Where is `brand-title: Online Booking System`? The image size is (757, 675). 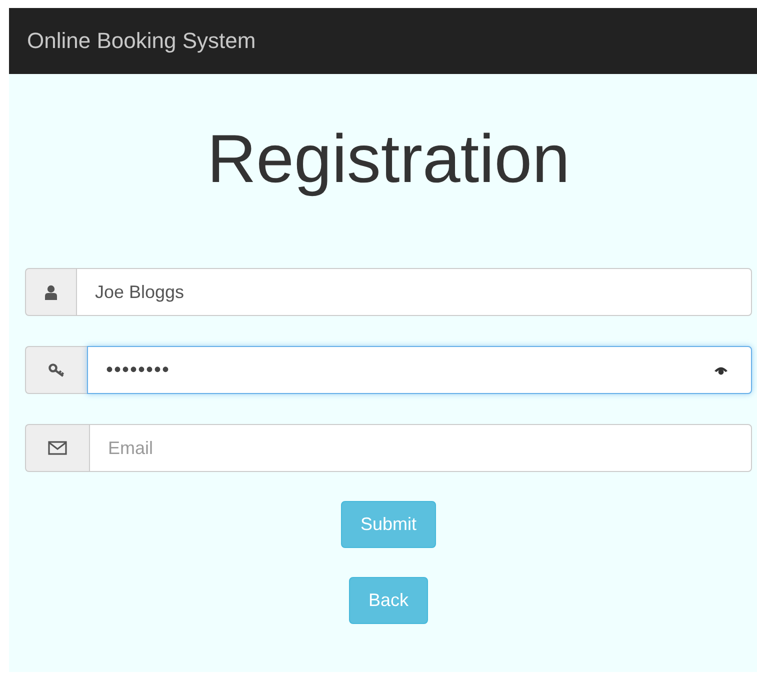
brand-title: Online Booking System is located at coordinates (141, 41).